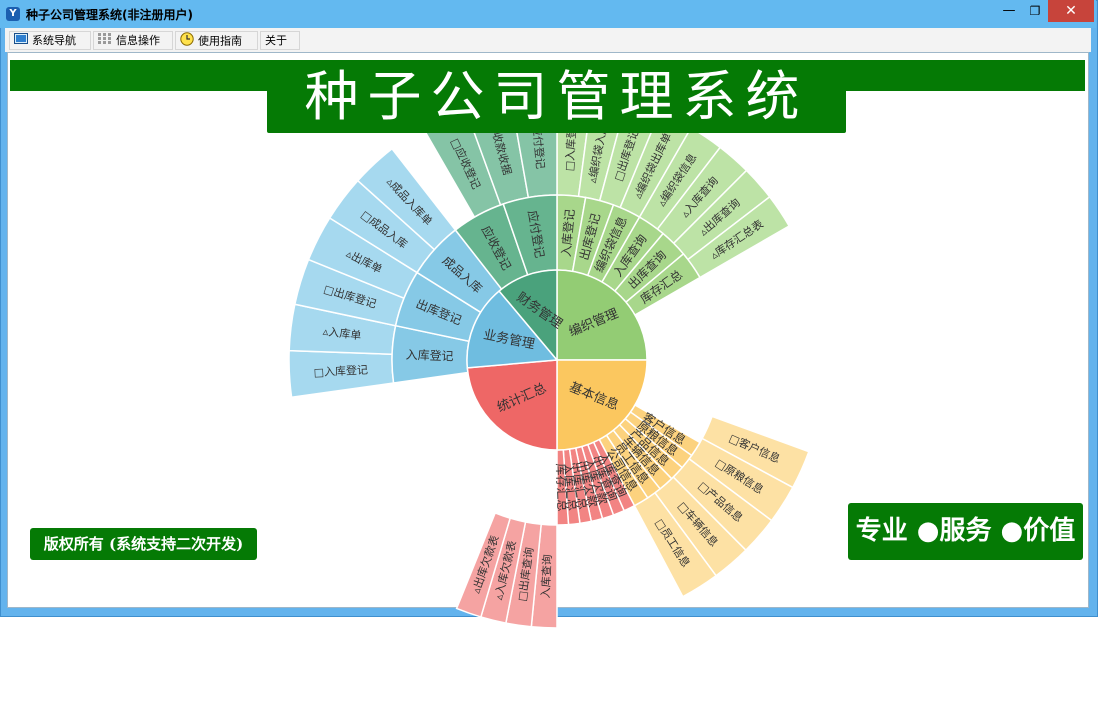 This screenshot has height=722, width=1098. What do you see at coordinates (556, 96) in the screenshot?
I see `banner-title: 种子公司管理系统` at bounding box center [556, 96].